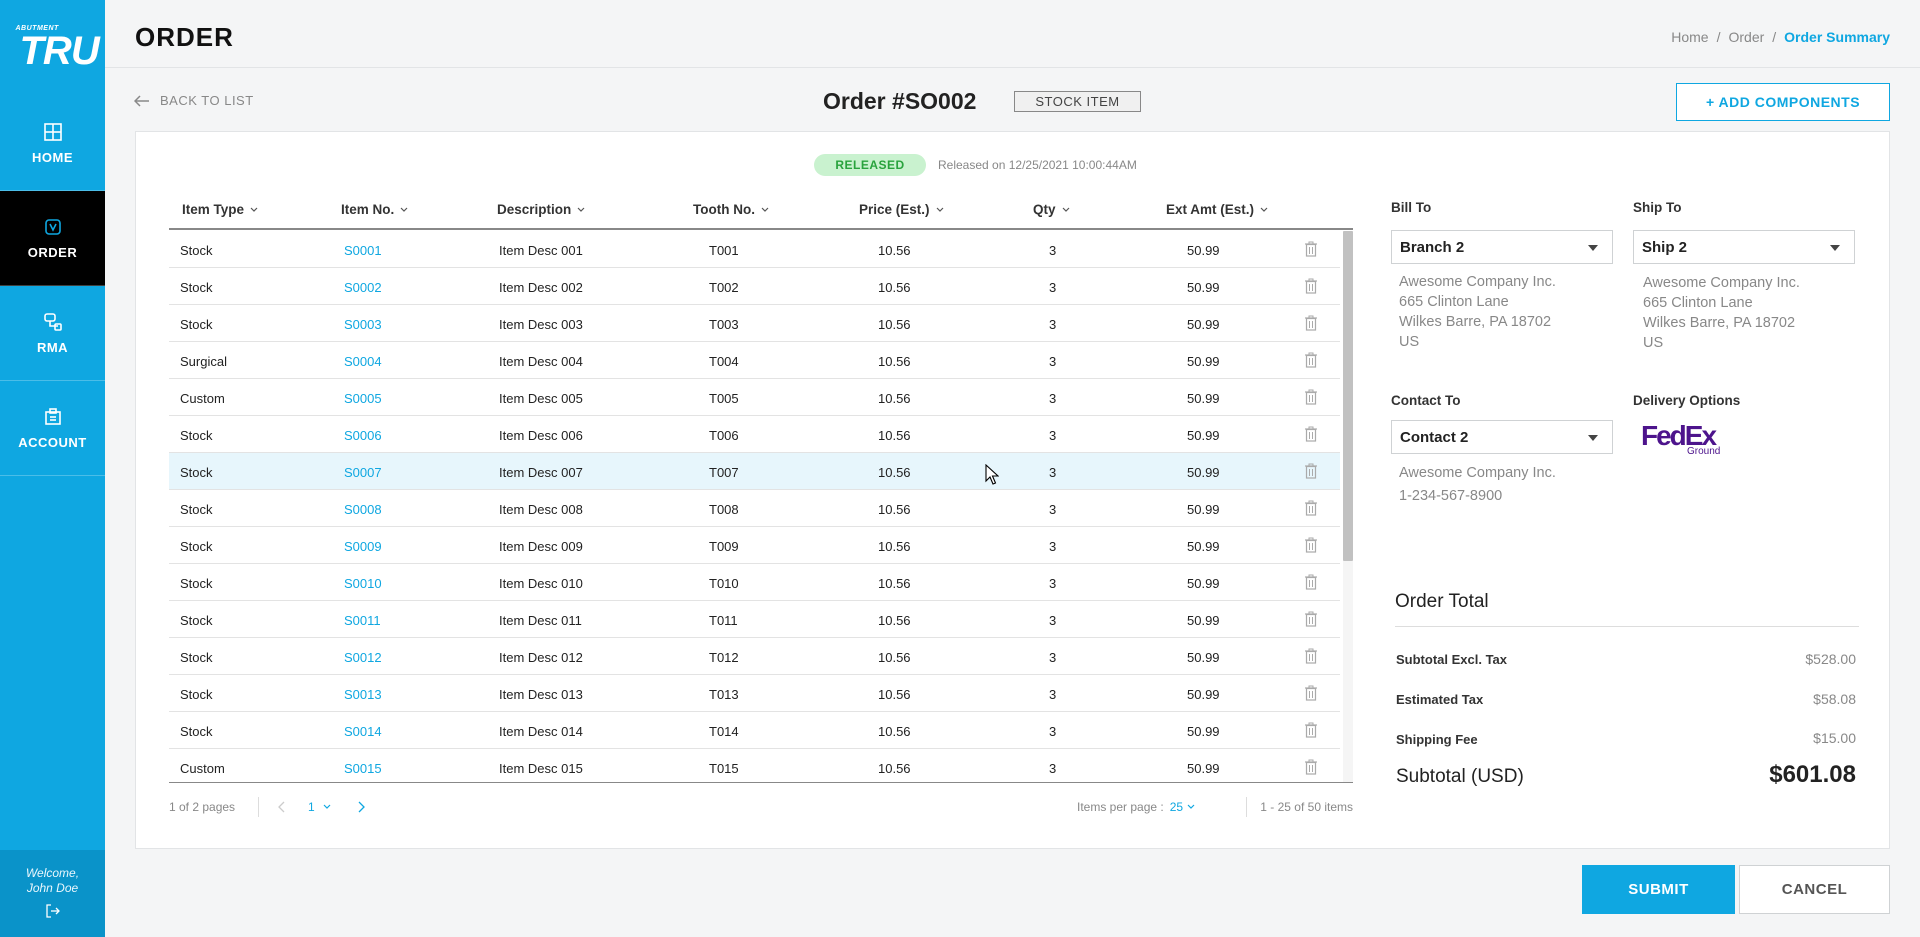 This screenshot has height=937, width=1920. Describe the element at coordinates (52, 911) in the screenshot. I see `logout-icon` at that location.